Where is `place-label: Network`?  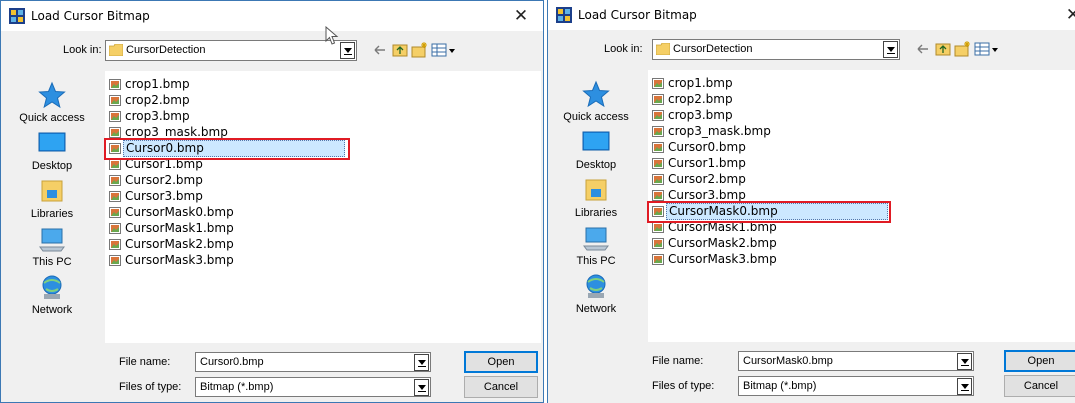 place-label: Network is located at coordinates (52, 310).